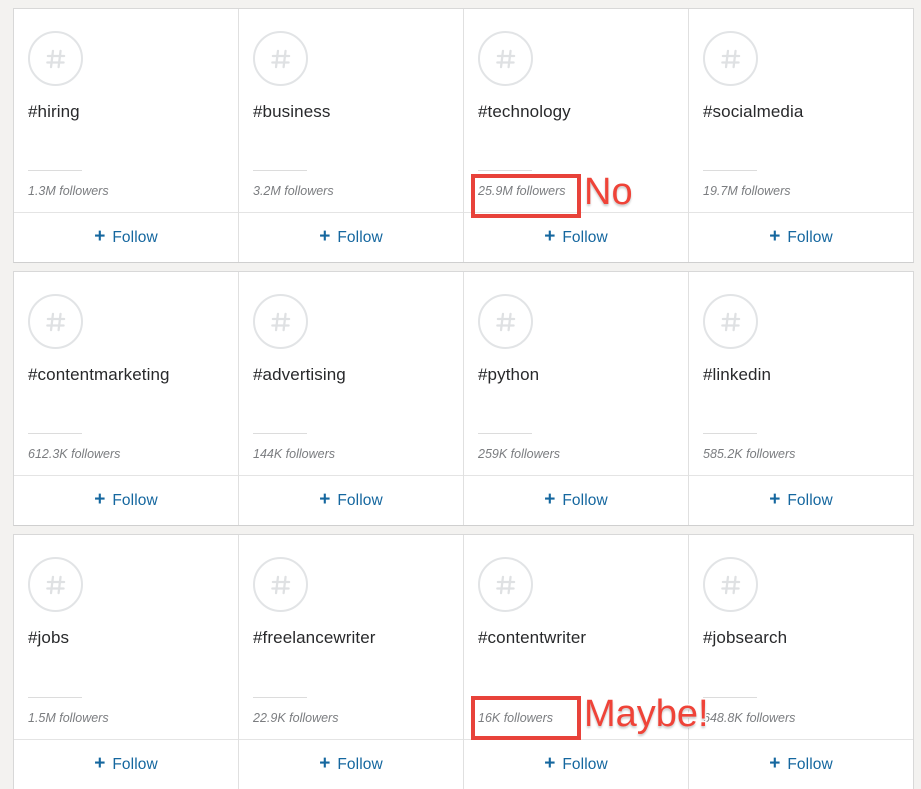 This screenshot has height=789, width=921. Describe the element at coordinates (573, 447) in the screenshot. I see `hashtag-meta: 259K followers` at that location.